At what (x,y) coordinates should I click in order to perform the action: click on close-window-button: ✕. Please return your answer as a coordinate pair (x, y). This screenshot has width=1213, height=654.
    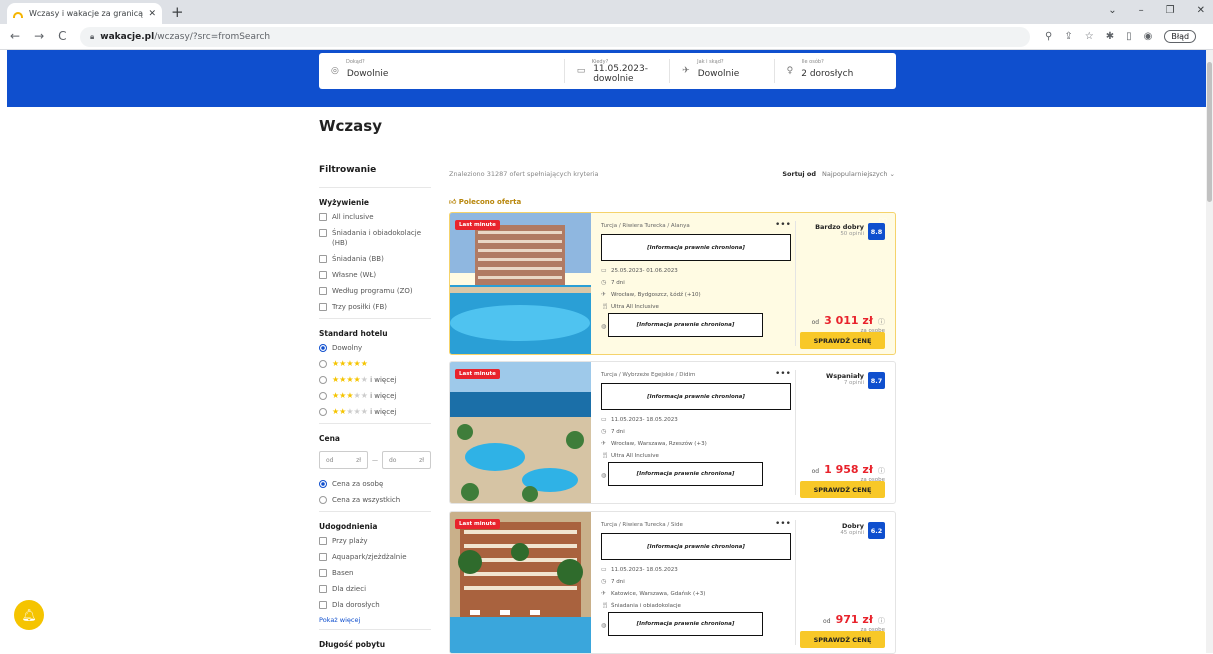
    Looking at the image, I should click on (1201, 10).